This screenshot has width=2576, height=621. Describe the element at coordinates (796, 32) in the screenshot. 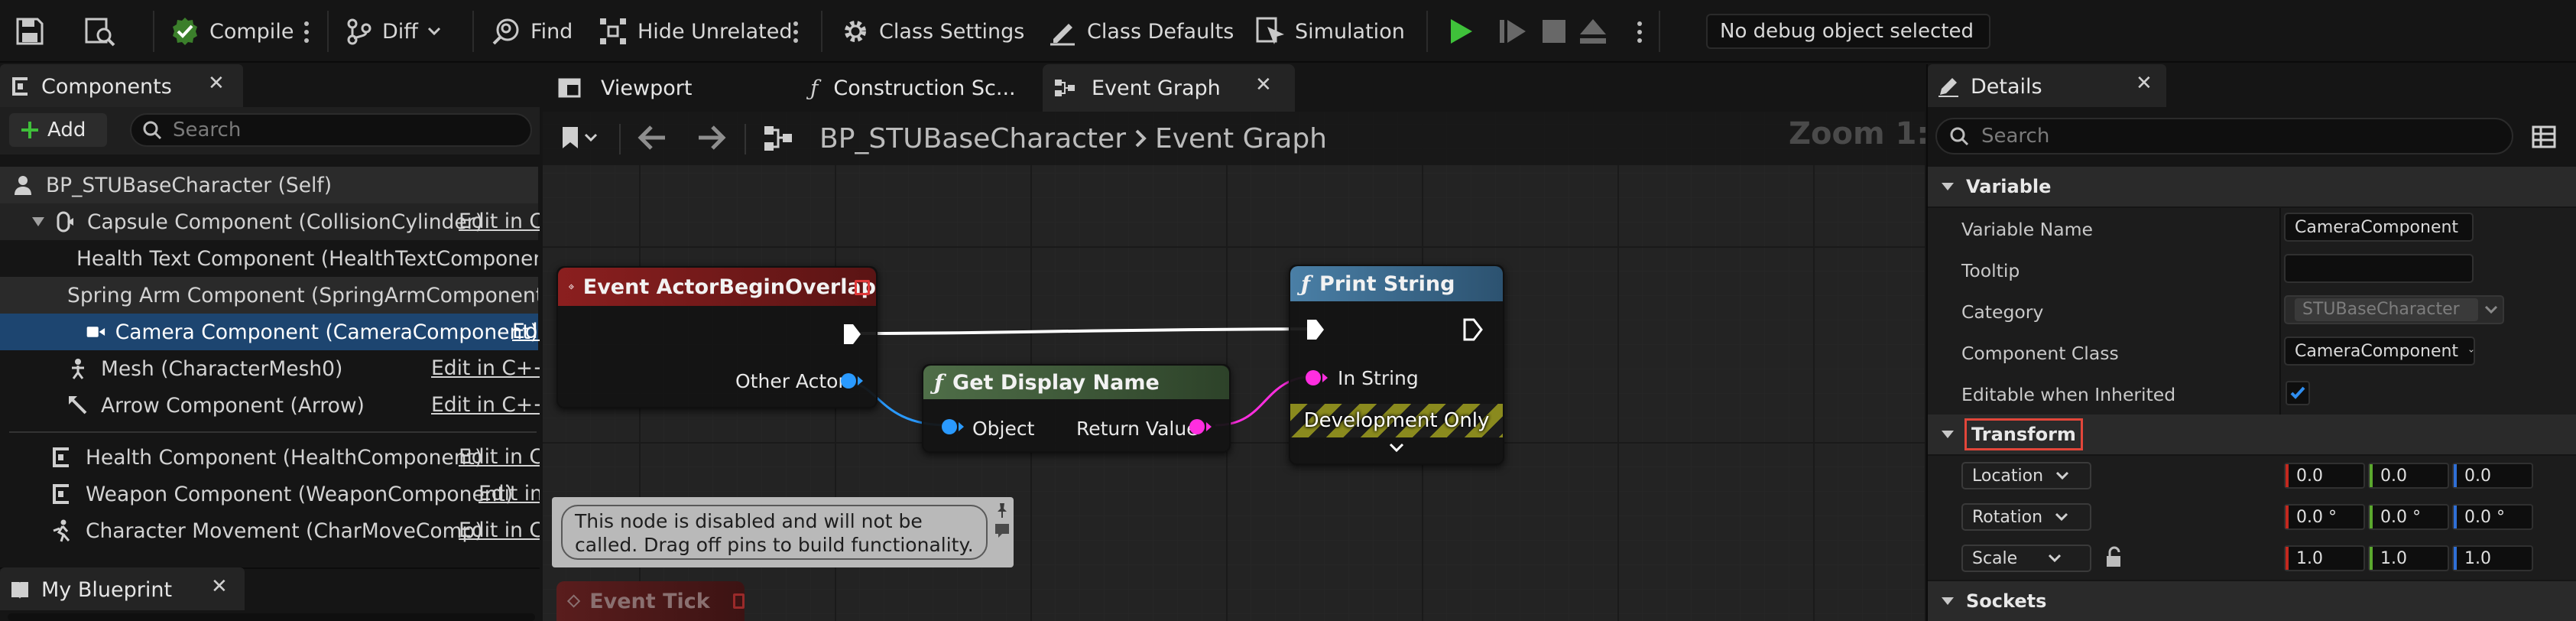

I see `hide-unrelated-options-icon` at that location.